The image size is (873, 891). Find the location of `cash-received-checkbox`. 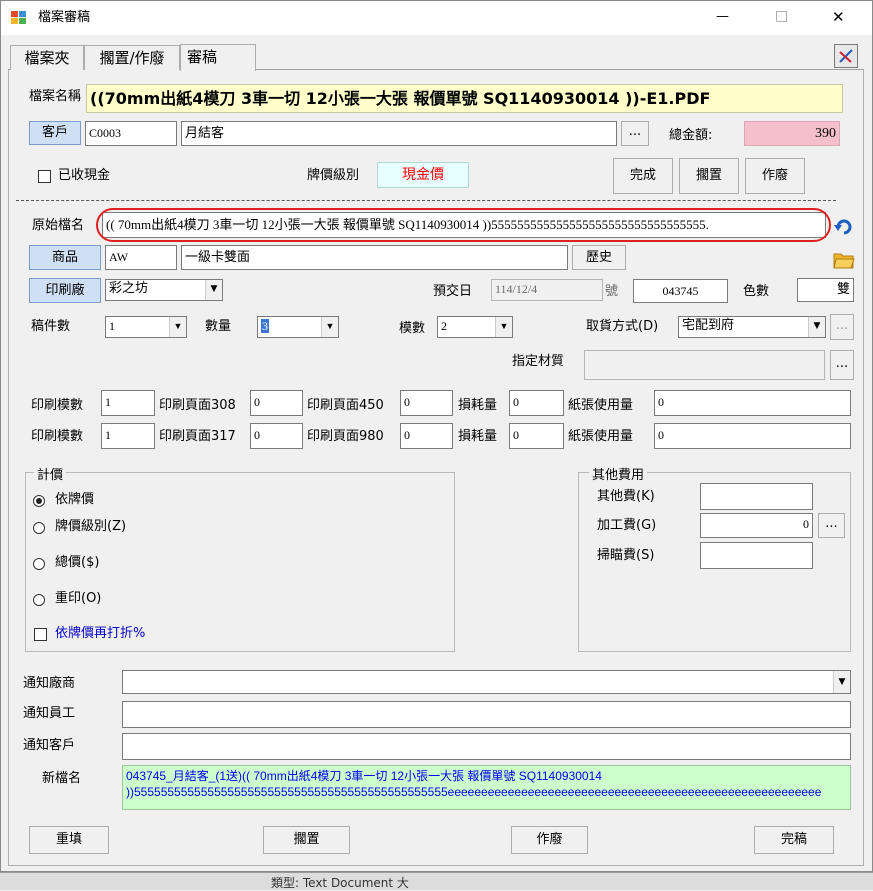

cash-received-checkbox is located at coordinates (44, 176).